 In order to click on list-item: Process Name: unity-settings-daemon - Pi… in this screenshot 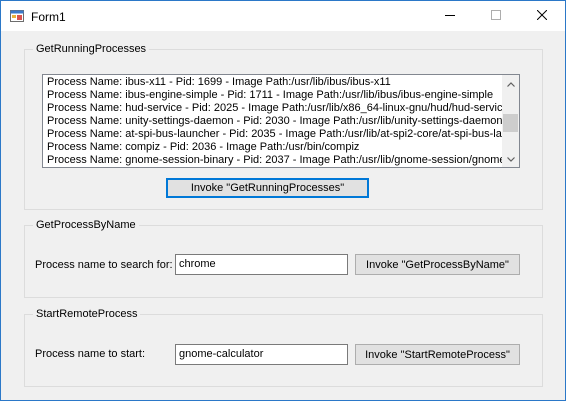, I will do `click(275, 121)`.